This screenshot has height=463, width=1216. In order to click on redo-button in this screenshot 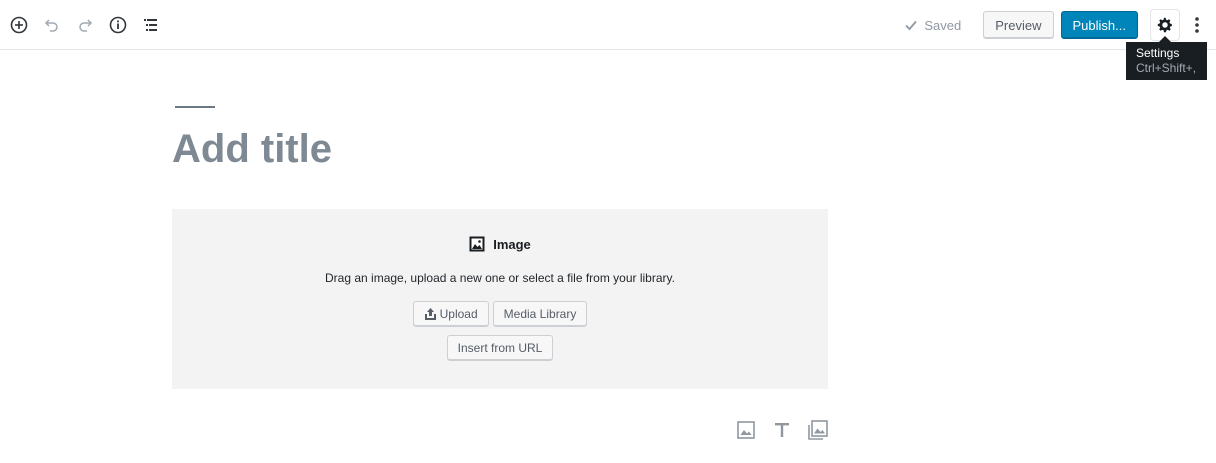, I will do `click(84, 25)`.